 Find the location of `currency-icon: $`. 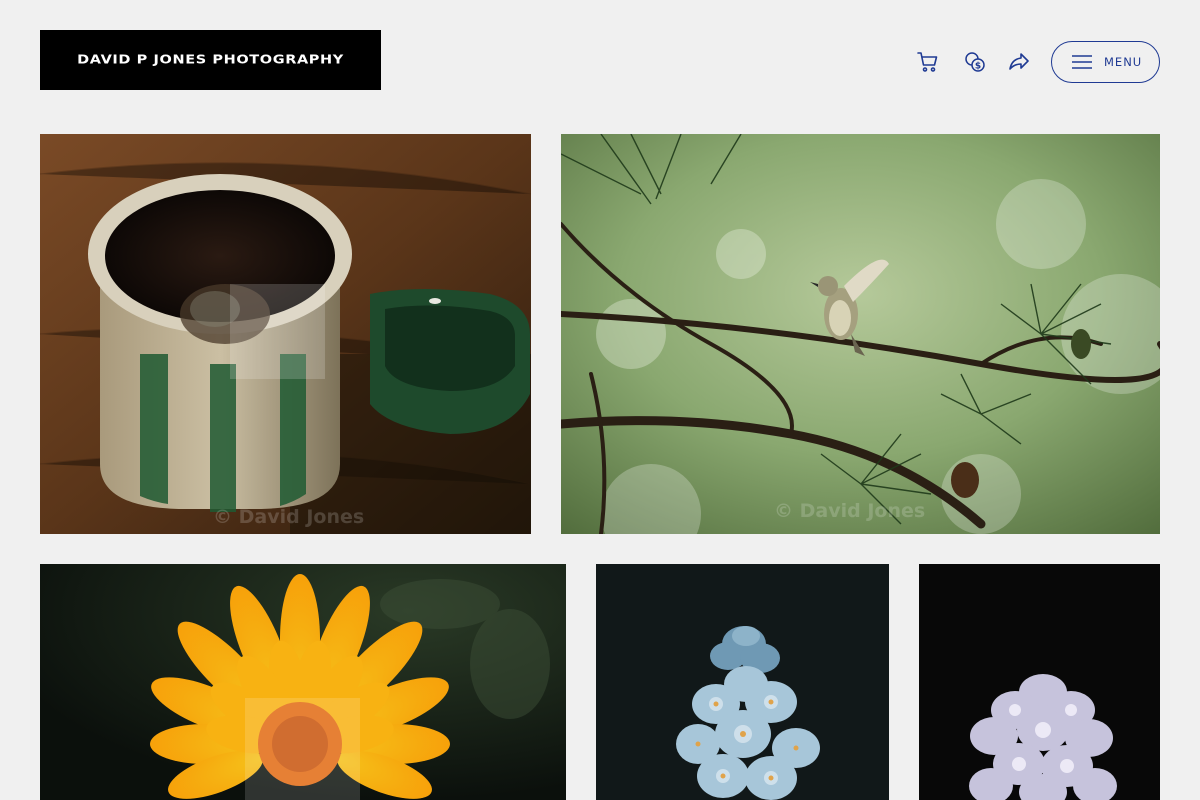

currency-icon: $ is located at coordinates (975, 62).